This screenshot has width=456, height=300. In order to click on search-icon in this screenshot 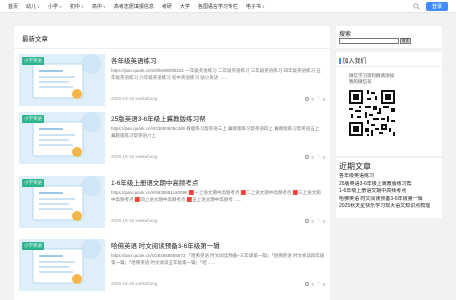, I will do `click(416, 6)`.